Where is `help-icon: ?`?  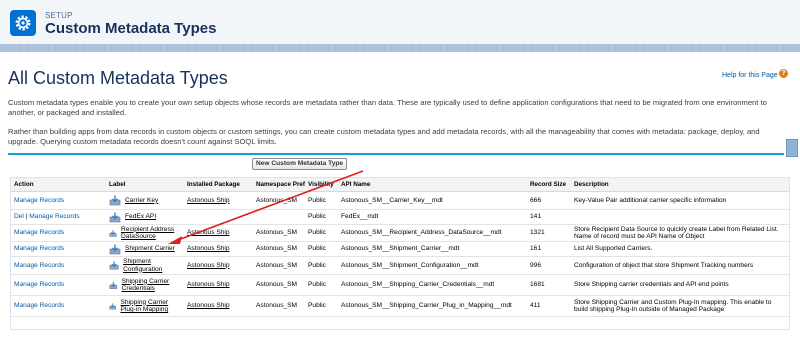
help-icon: ? is located at coordinates (783, 73).